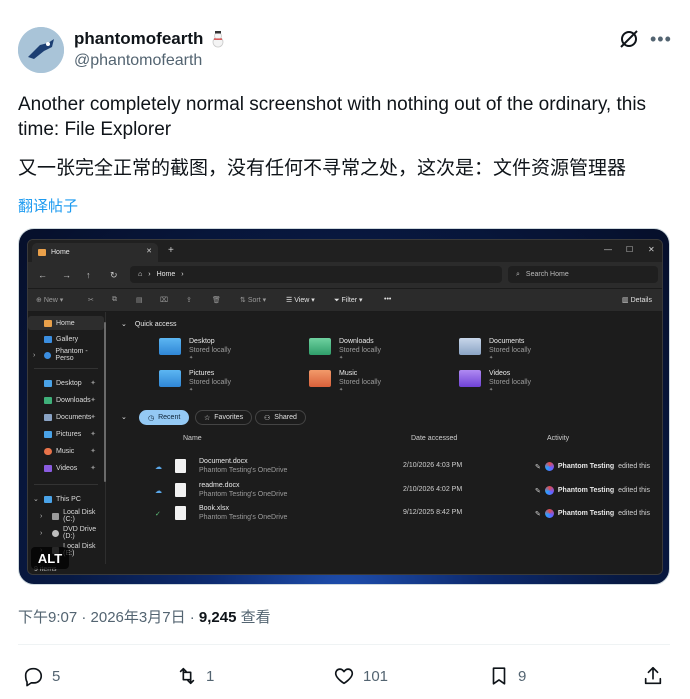  What do you see at coordinates (149, 324) in the screenshot?
I see `quick-access-header: ⌄ Quick access` at bounding box center [149, 324].